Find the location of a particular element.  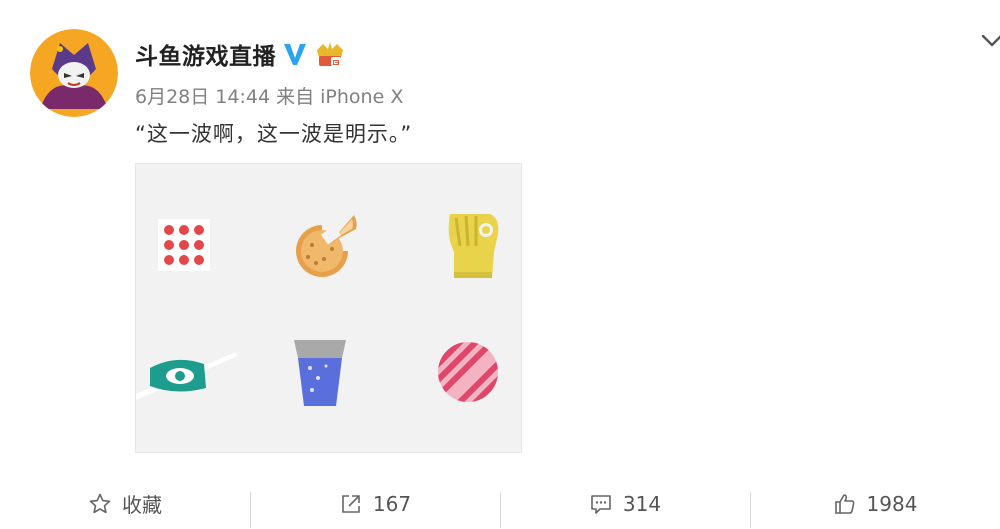

favorite-button: 收藏 is located at coordinates (125, 504).